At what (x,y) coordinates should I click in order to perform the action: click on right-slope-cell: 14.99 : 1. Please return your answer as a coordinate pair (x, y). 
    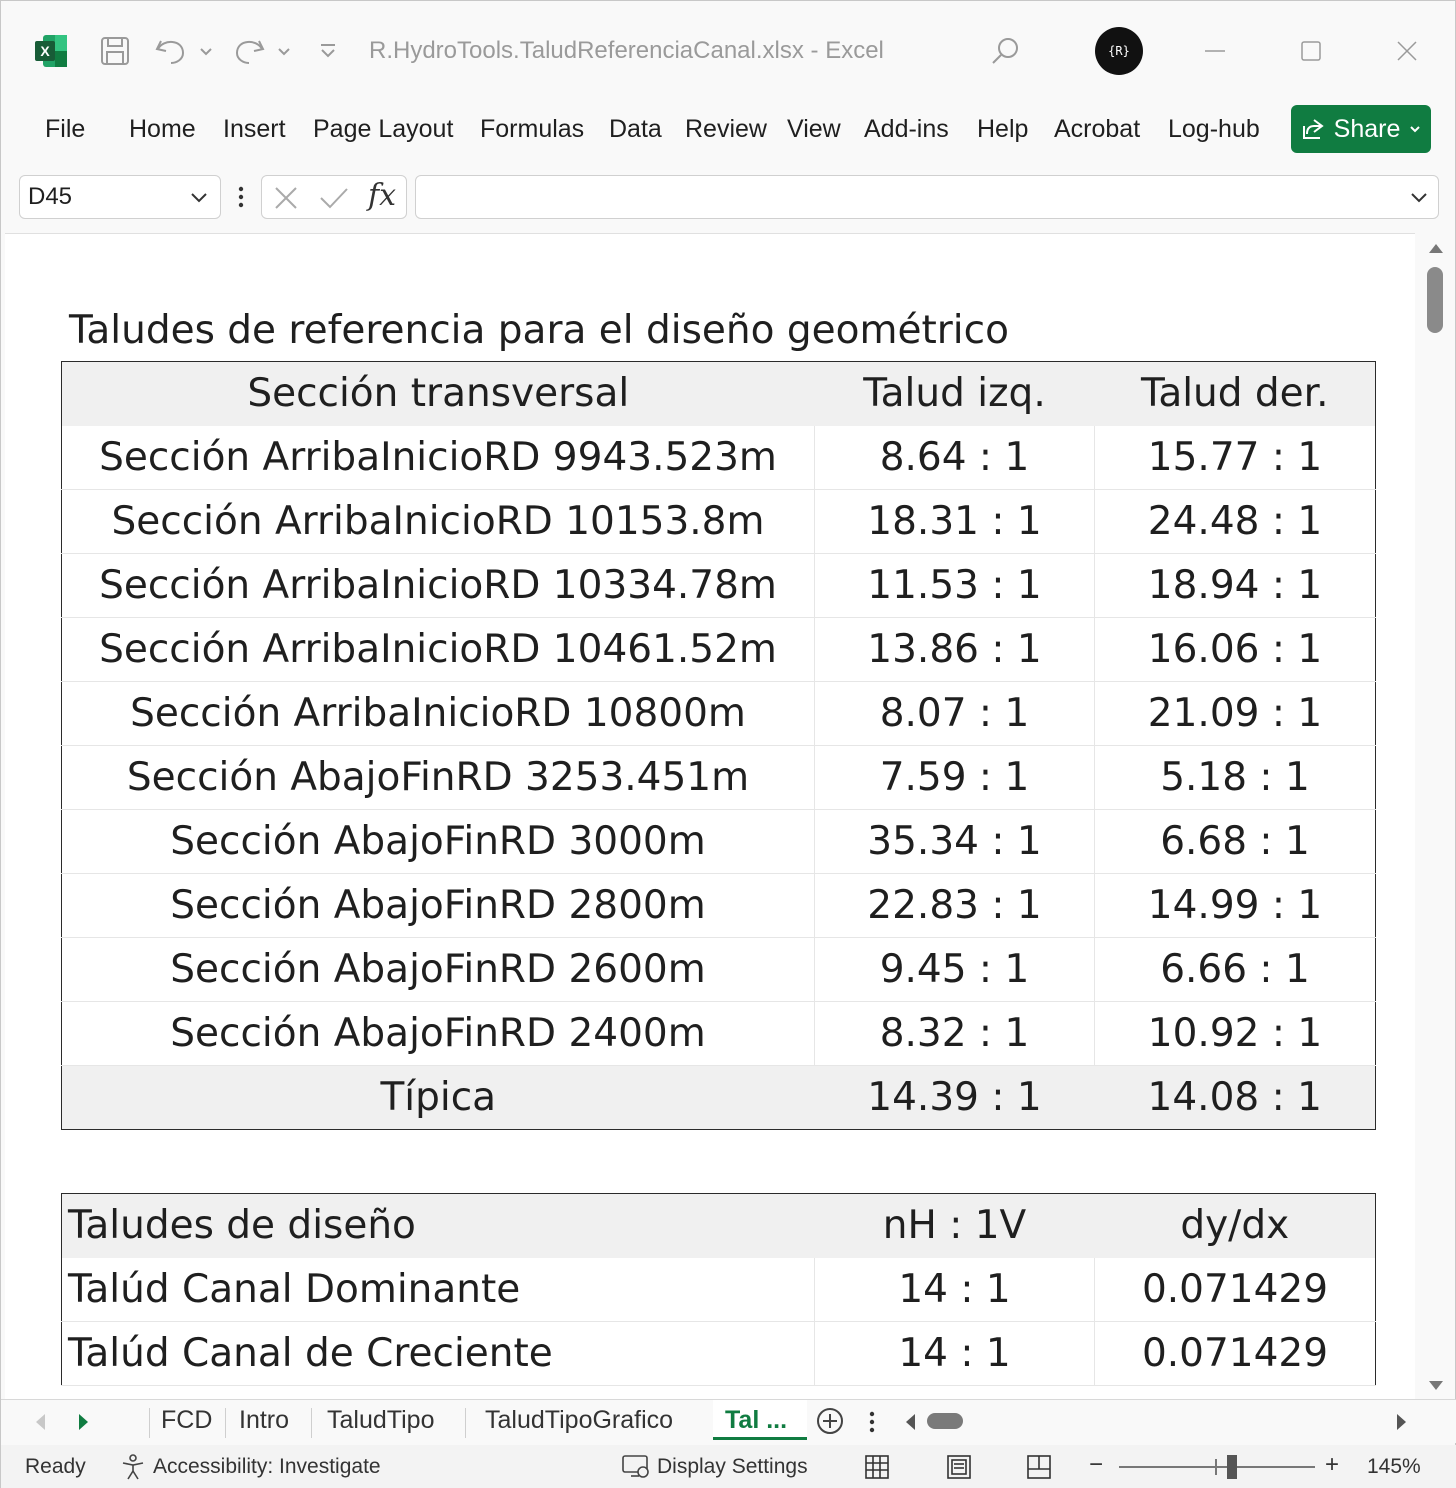
    Looking at the image, I should click on (1235, 905).